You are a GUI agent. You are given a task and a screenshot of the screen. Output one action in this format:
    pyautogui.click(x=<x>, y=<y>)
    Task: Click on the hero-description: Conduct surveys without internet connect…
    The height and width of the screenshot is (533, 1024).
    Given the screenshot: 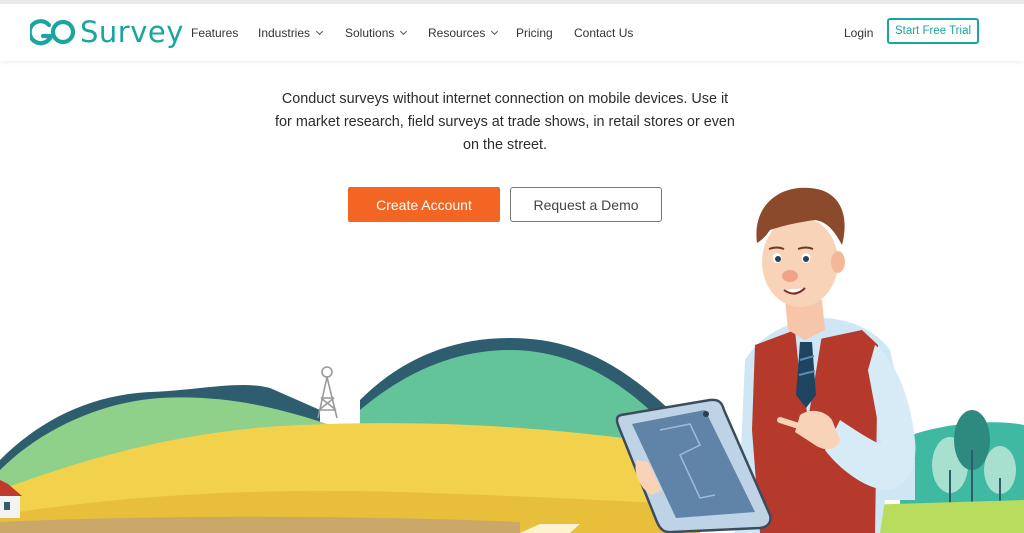 What is the action you would take?
    pyautogui.click(x=505, y=122)
    